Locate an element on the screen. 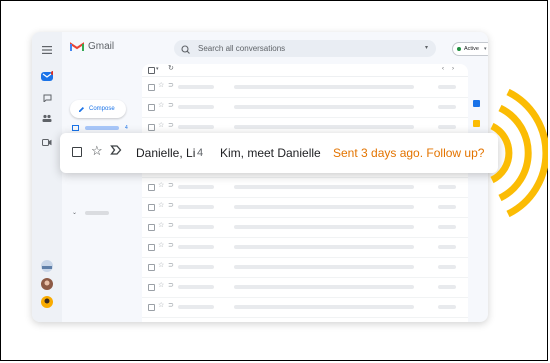 The width and height of the screenshot is (550, 363). meet-icon is located at coordinates (47, 142).